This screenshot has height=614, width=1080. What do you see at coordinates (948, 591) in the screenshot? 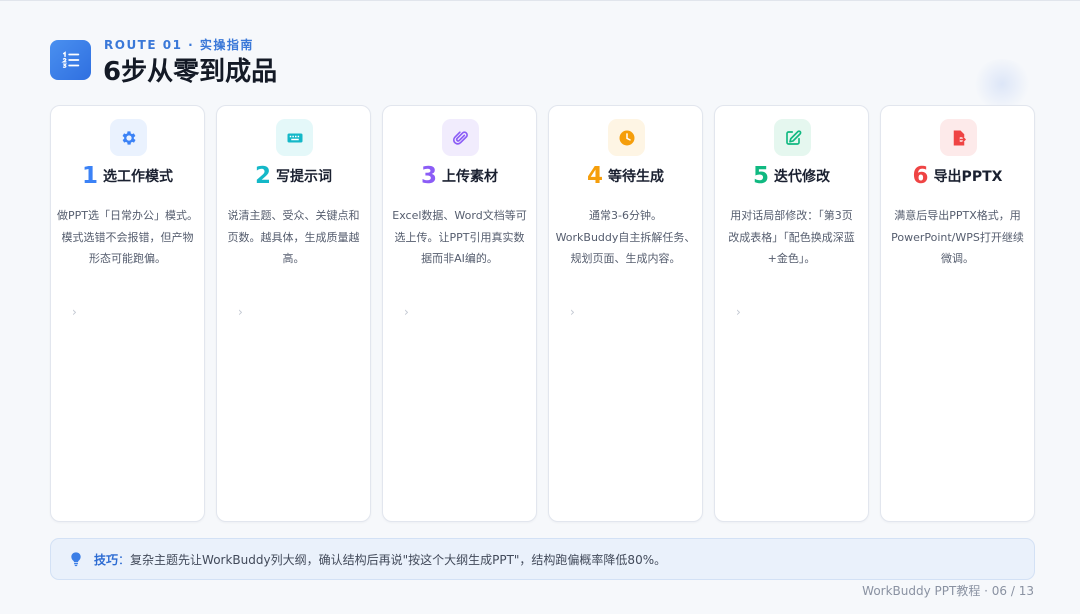
I see `footer-page-info: WorkBuddy PPT教程 · 06 / 13` at bounding box center [948, 591].